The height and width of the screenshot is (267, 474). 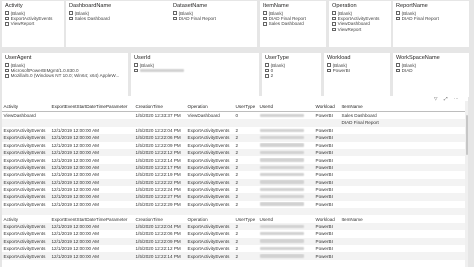 I want to click on slicer-option: PowerBI, so click(x=357, y=70).